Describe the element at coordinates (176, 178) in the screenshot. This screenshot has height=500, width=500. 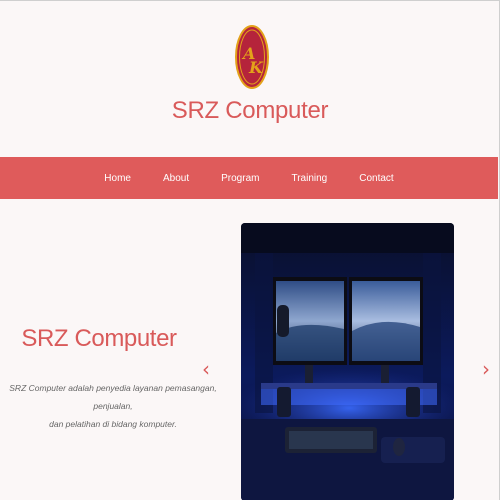
I see `nav-about: About` at that location.